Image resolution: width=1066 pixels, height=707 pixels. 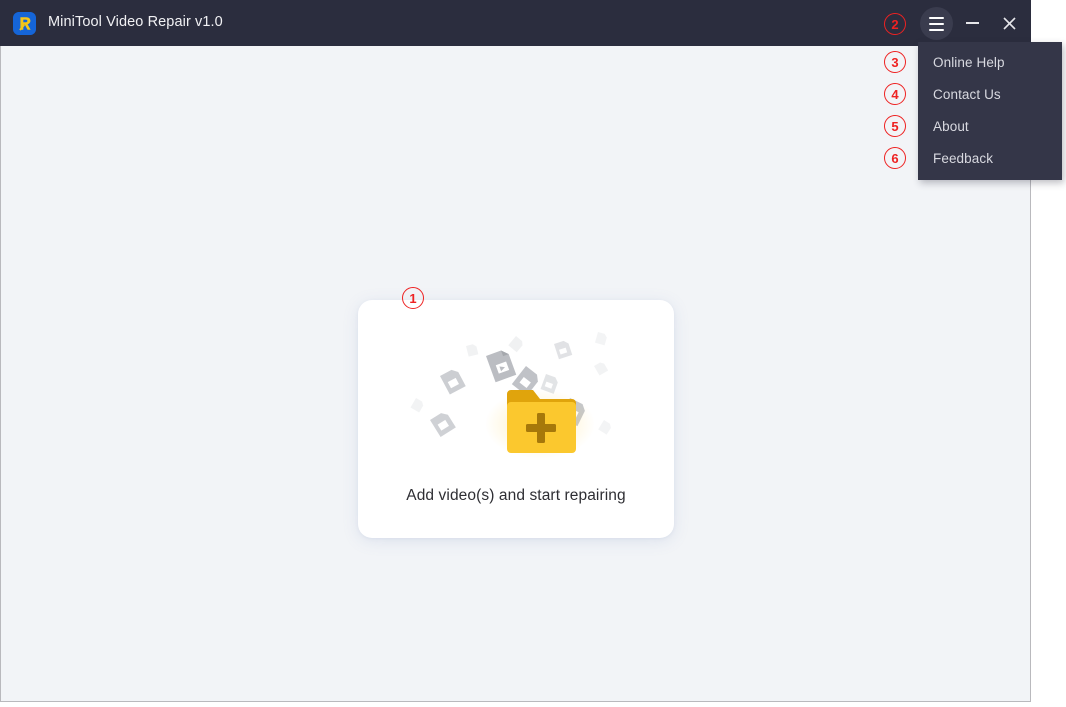 I want to click on add-video-card-label: Add video(s) and start repairing, so click(x=516, y=495).